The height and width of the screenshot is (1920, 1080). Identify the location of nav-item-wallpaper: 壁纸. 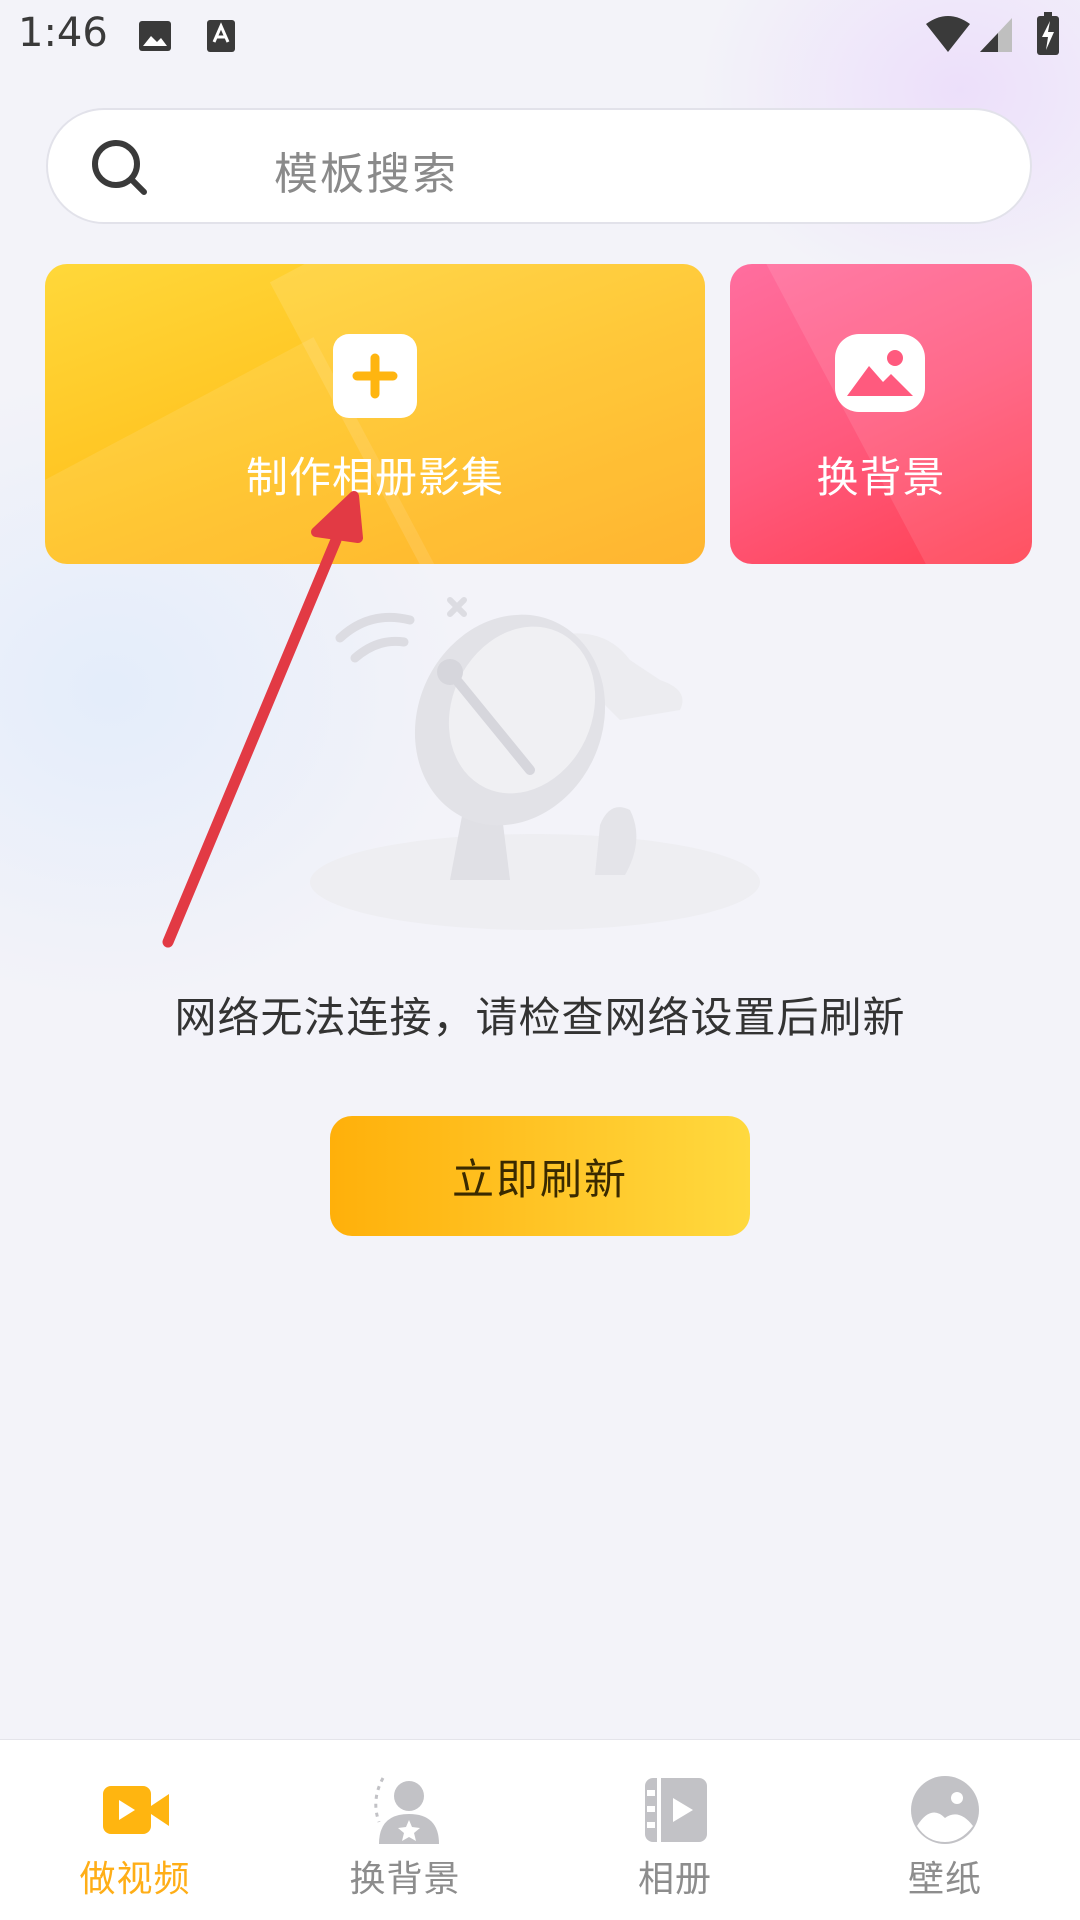
(945, 1830).